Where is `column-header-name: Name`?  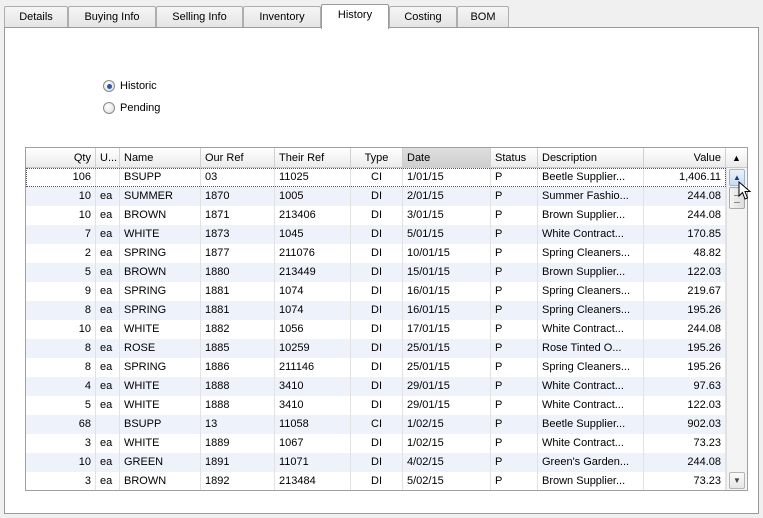 column-header-name: Name is located at coordinates (160, 158).